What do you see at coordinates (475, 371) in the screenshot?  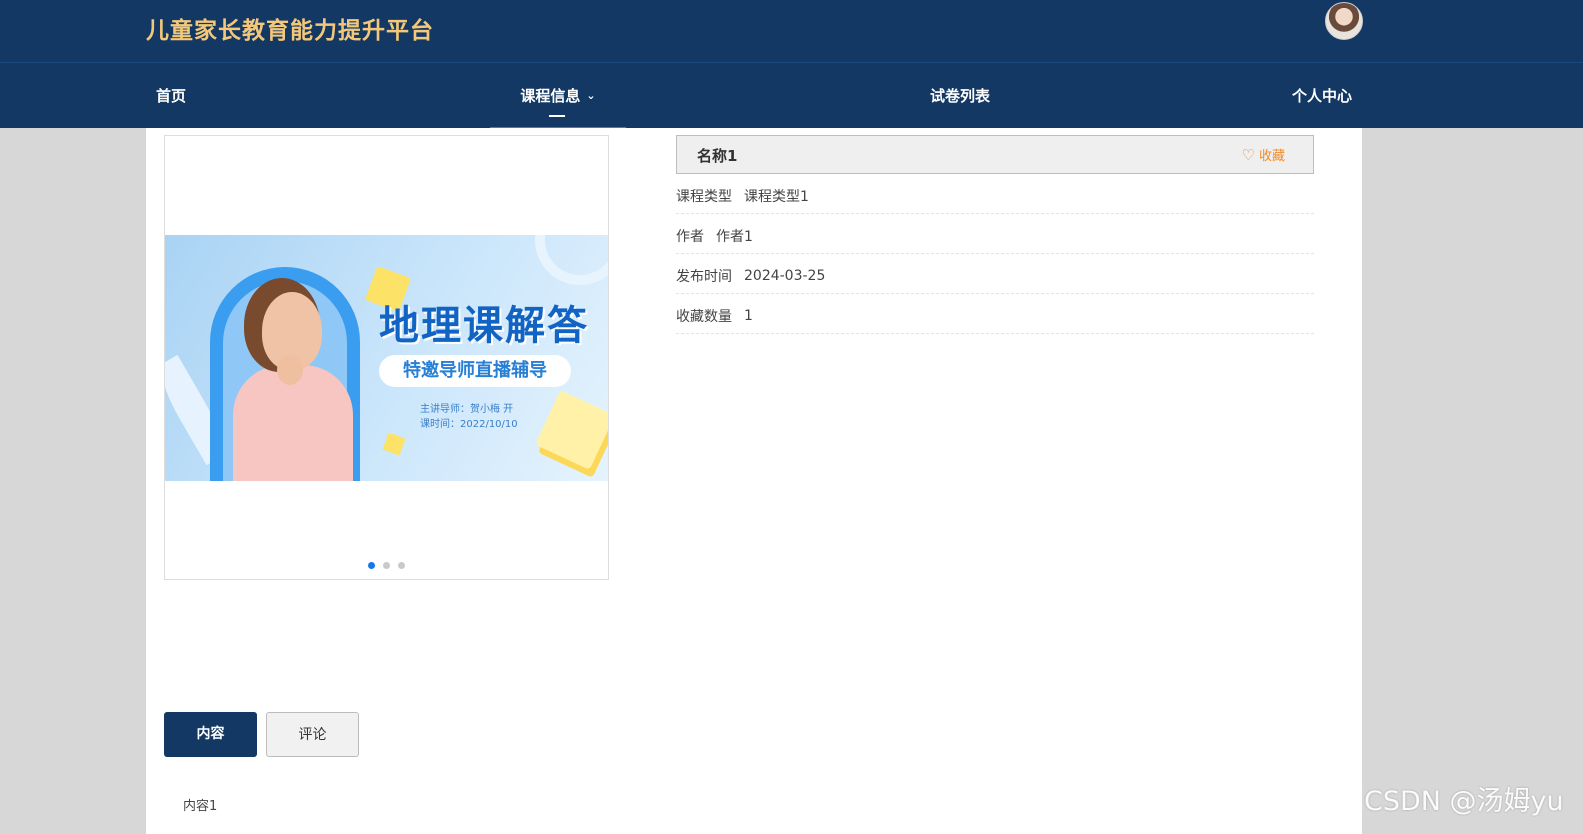 I see `slide-subtitle: 特邀导师直播辅导` at bounding box center [475, 371].